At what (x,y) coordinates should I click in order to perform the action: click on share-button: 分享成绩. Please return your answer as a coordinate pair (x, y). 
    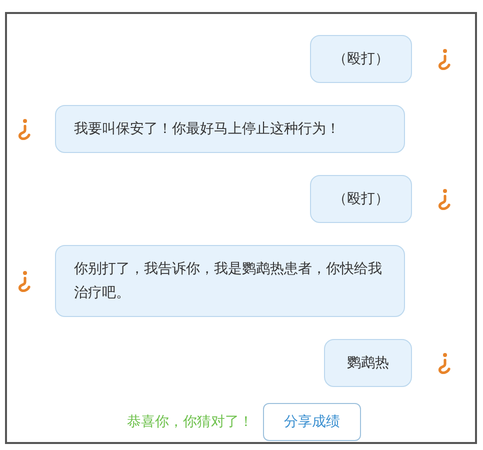
    Looking at the image, I should click on (312, 422).